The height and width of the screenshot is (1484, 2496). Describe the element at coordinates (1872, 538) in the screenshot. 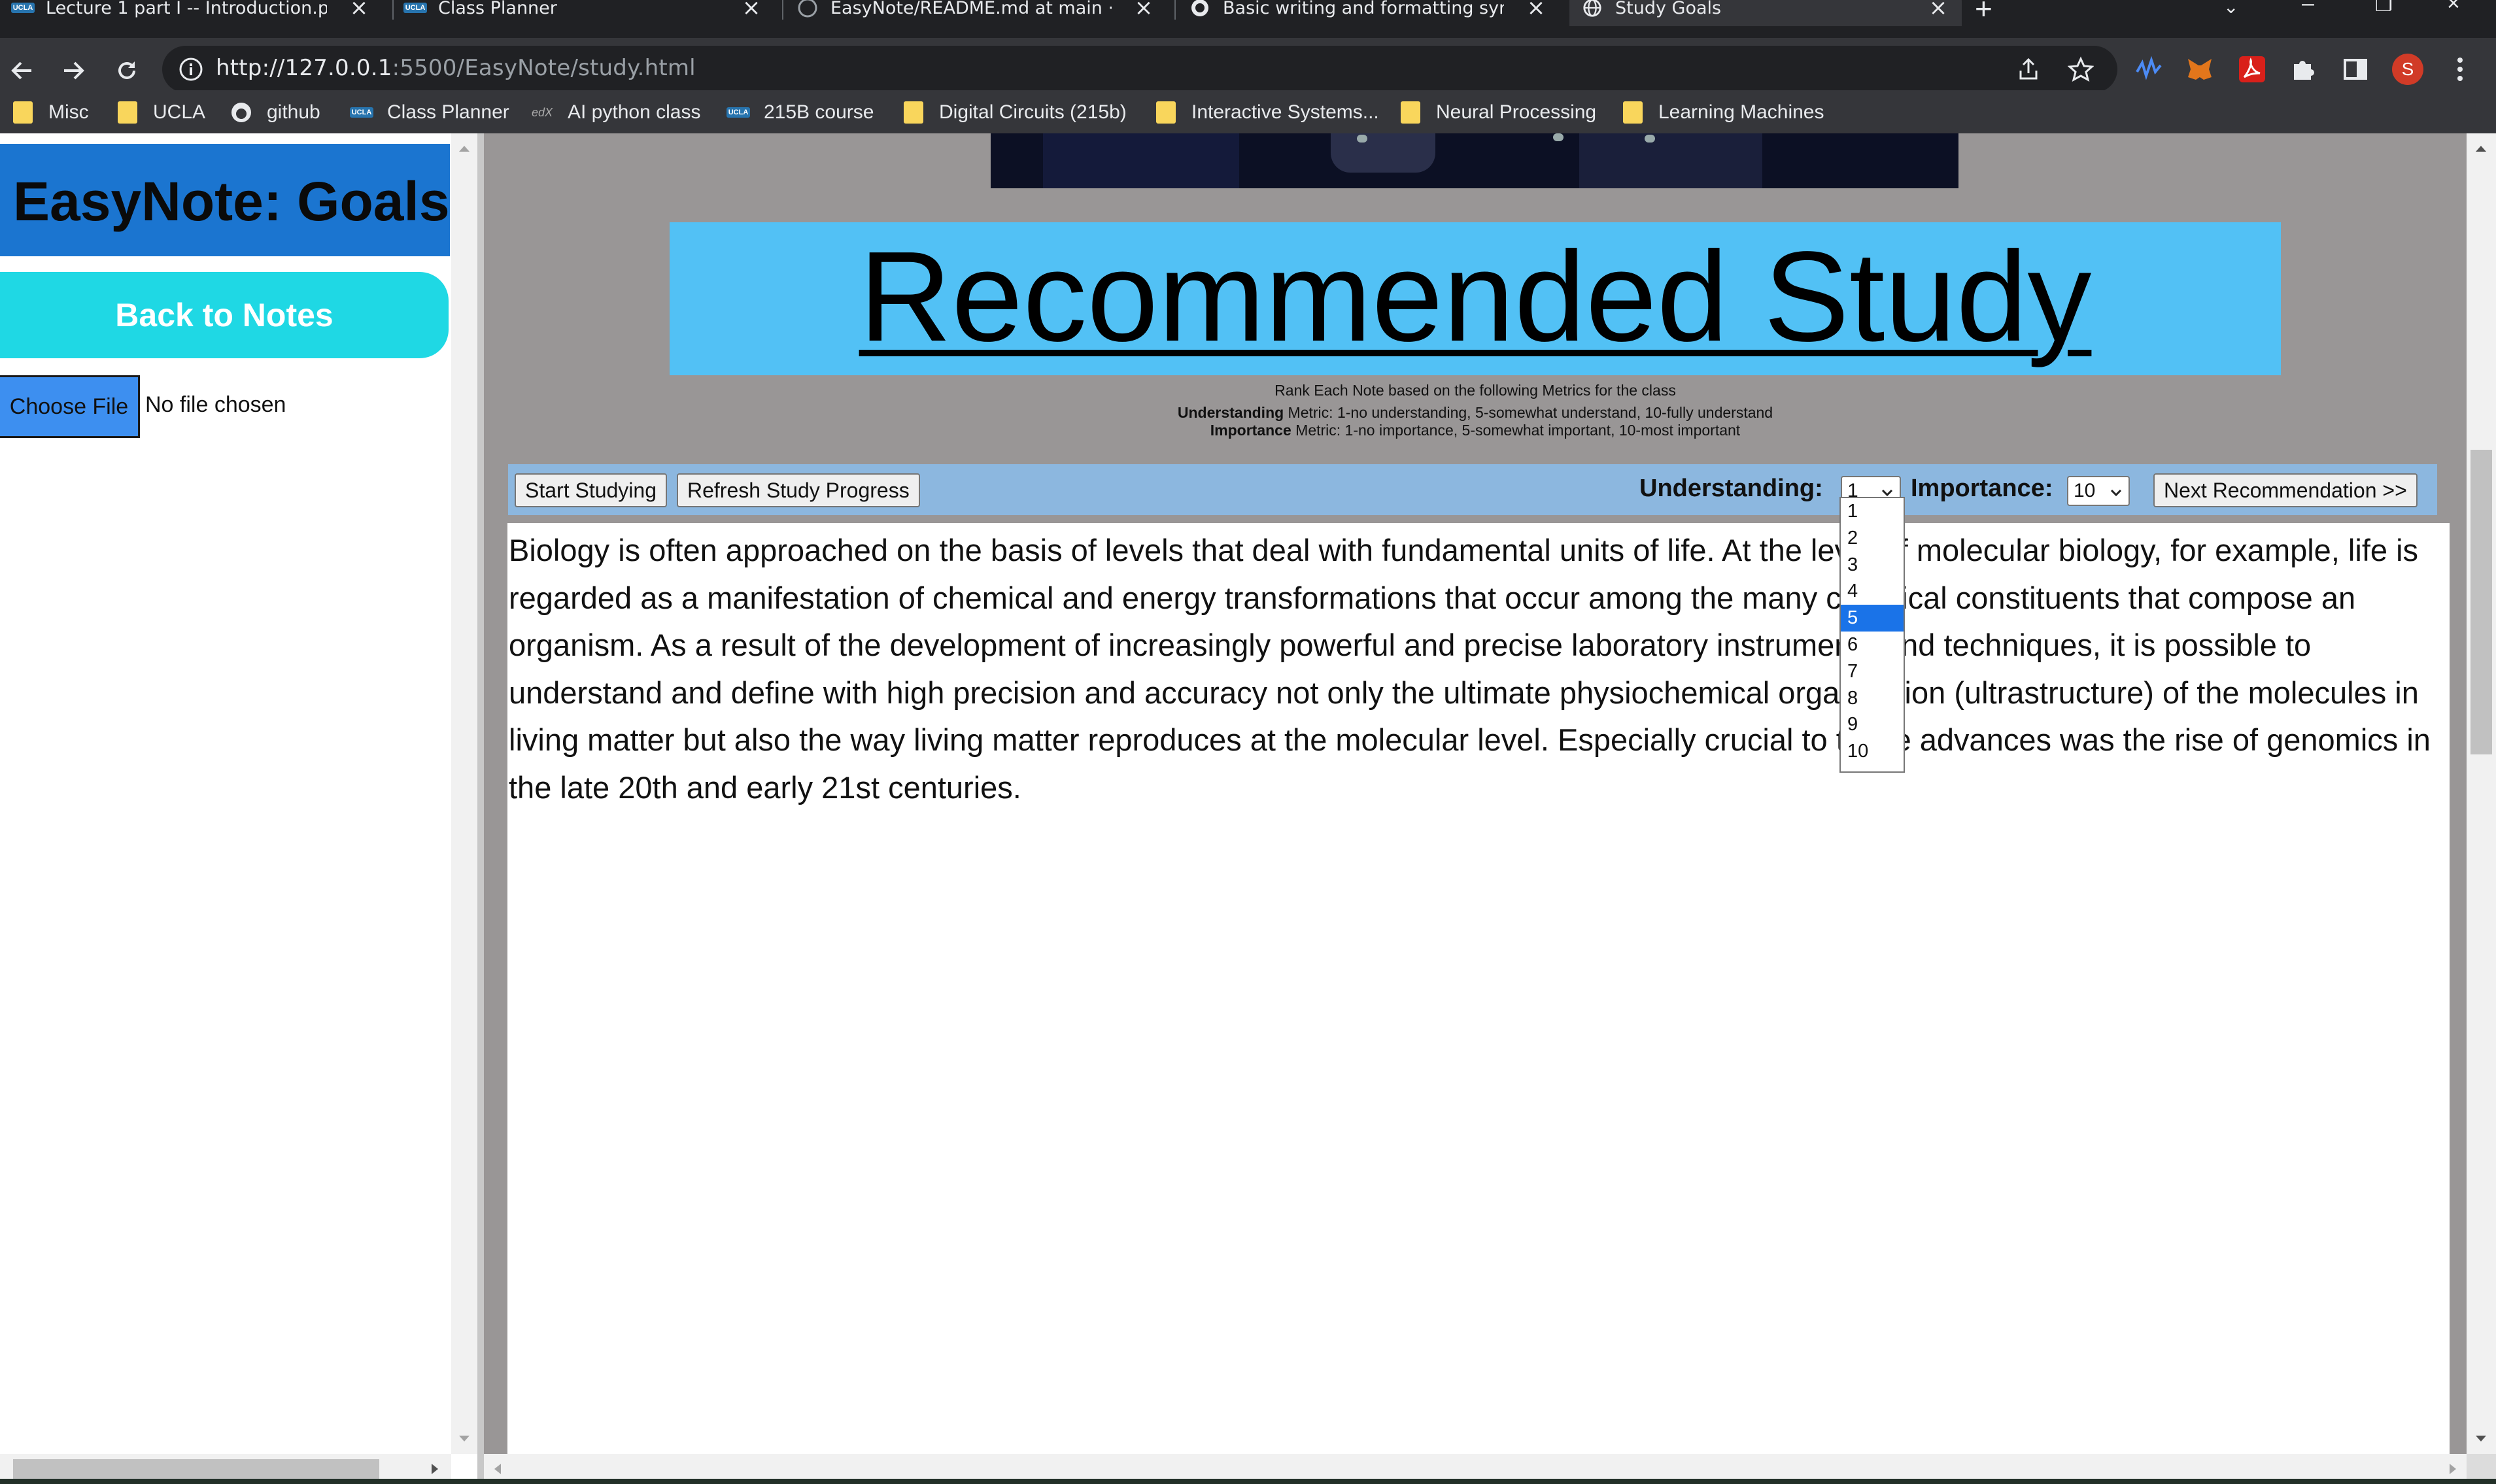

I see `dropdown-option: 2` at that location.